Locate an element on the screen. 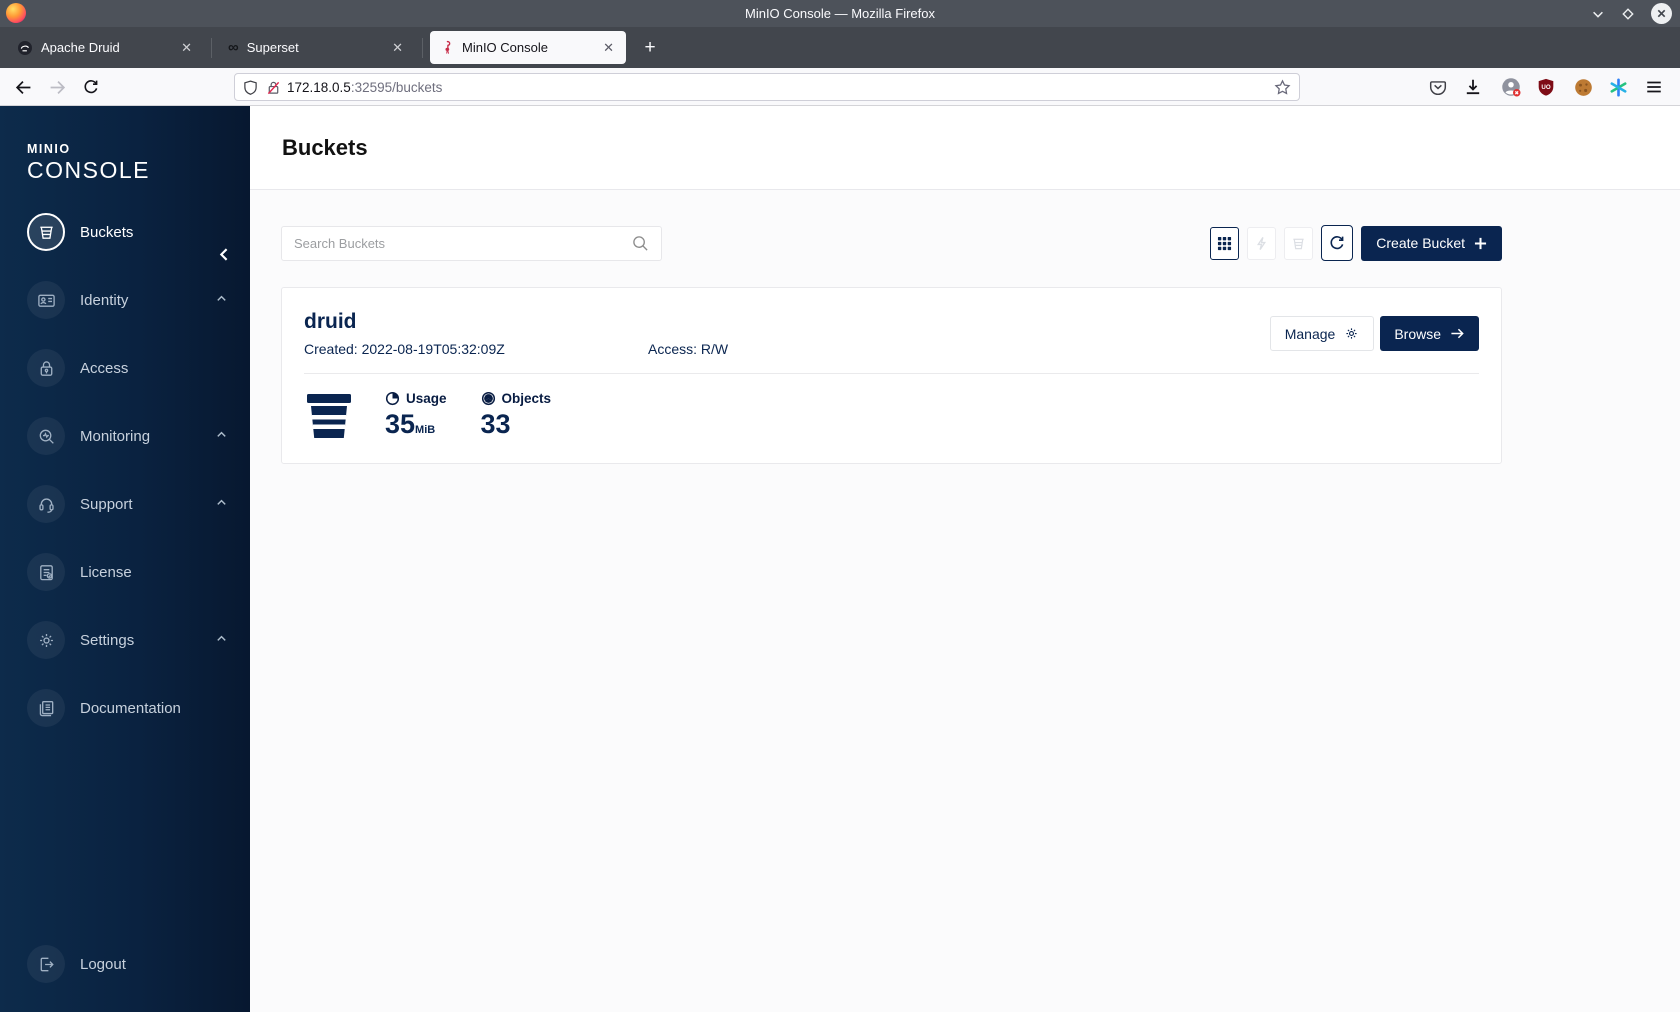  url-path: :32595/buckets is located at coordinates (396, 87).